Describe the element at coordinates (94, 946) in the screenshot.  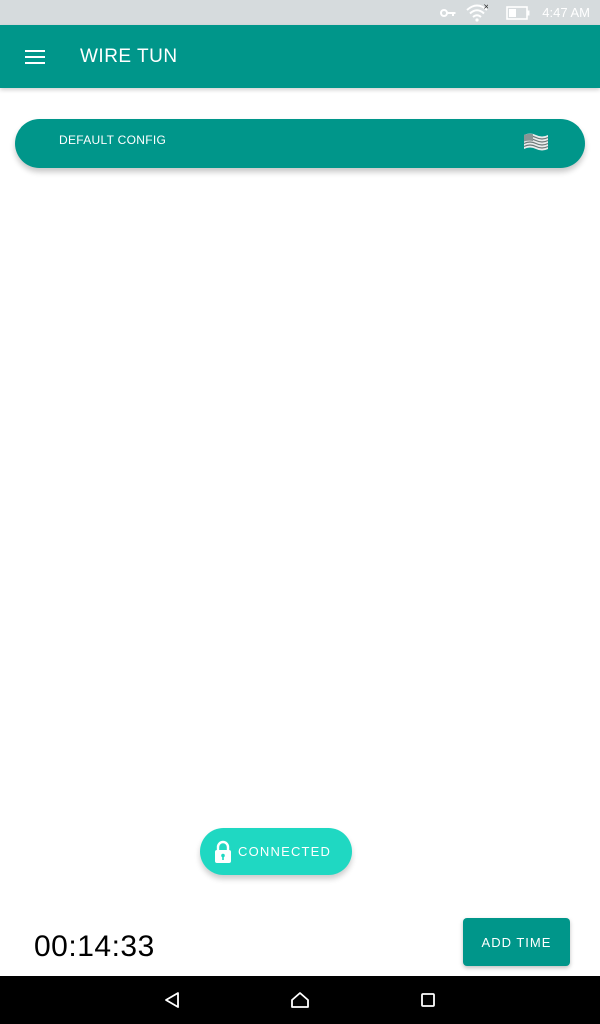
I see `session-timer: 00:14:33` at that location.